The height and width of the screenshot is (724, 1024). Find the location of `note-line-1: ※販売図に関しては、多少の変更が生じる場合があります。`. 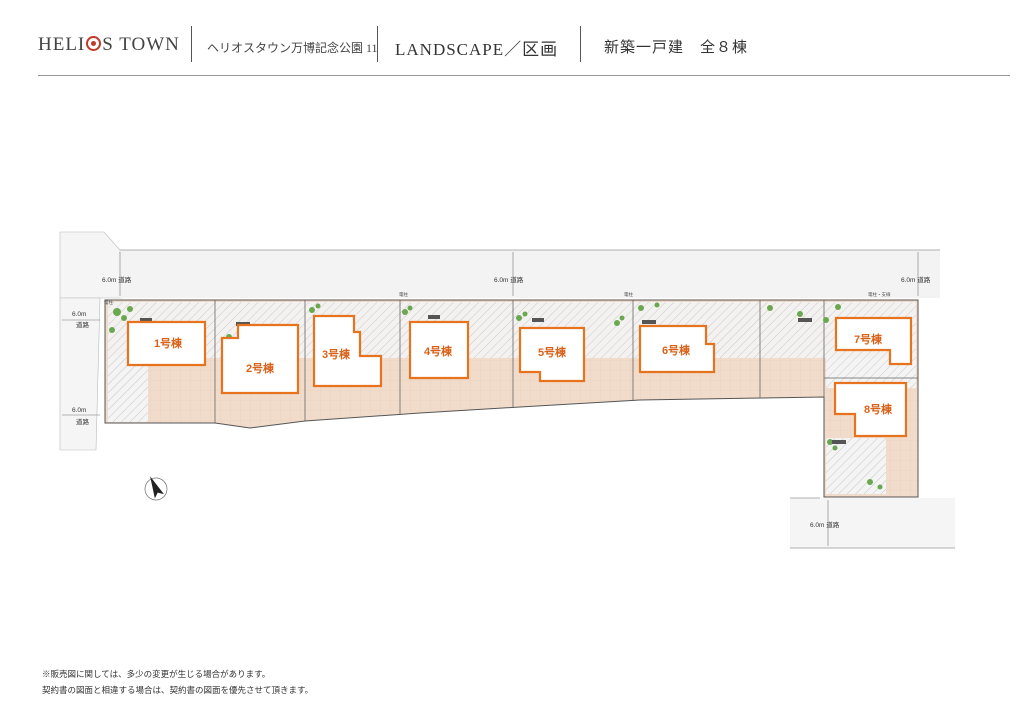

note-line-1: ※販売図に関しては、多少の変更が生じる場合があります。 is located at coordinates (156, 674).